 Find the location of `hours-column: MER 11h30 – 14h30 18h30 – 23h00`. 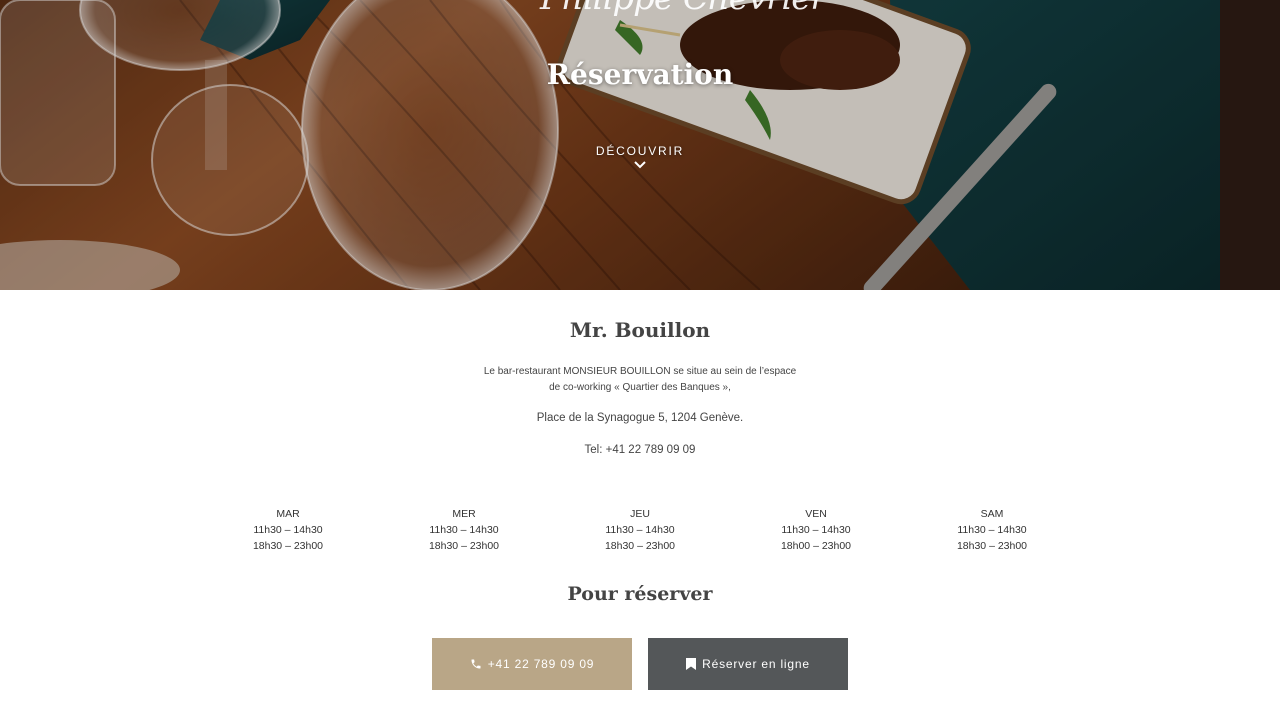

hours-column: MER 11h30 – 14h30 18h30 – 23h00 is located at coordinates (464, 530).